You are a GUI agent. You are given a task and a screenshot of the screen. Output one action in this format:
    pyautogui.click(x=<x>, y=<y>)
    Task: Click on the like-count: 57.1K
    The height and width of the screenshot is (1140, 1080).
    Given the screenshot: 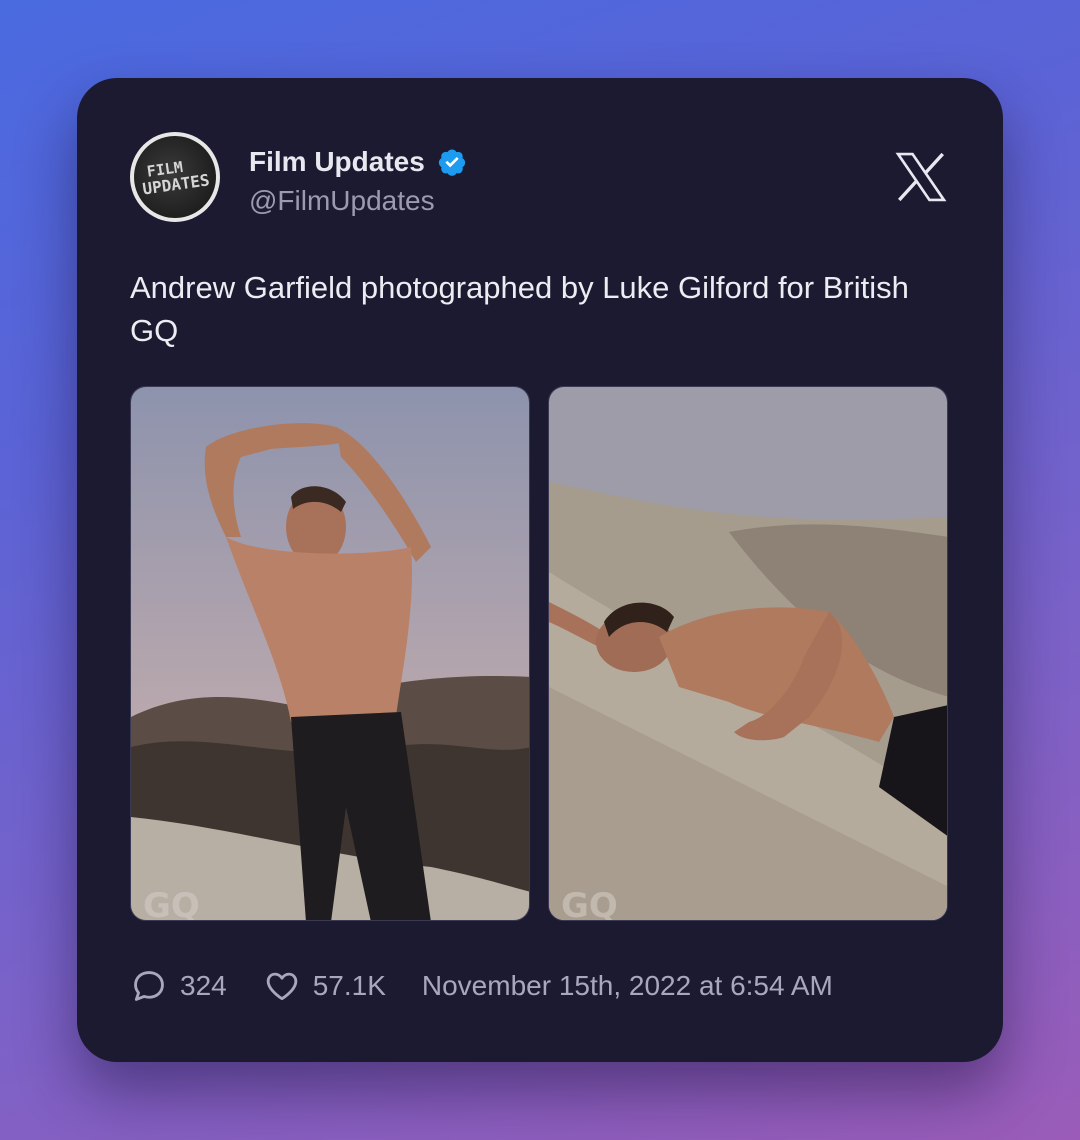 What is the action you would take?
    pyautogui.click(x=324, y=986)
    